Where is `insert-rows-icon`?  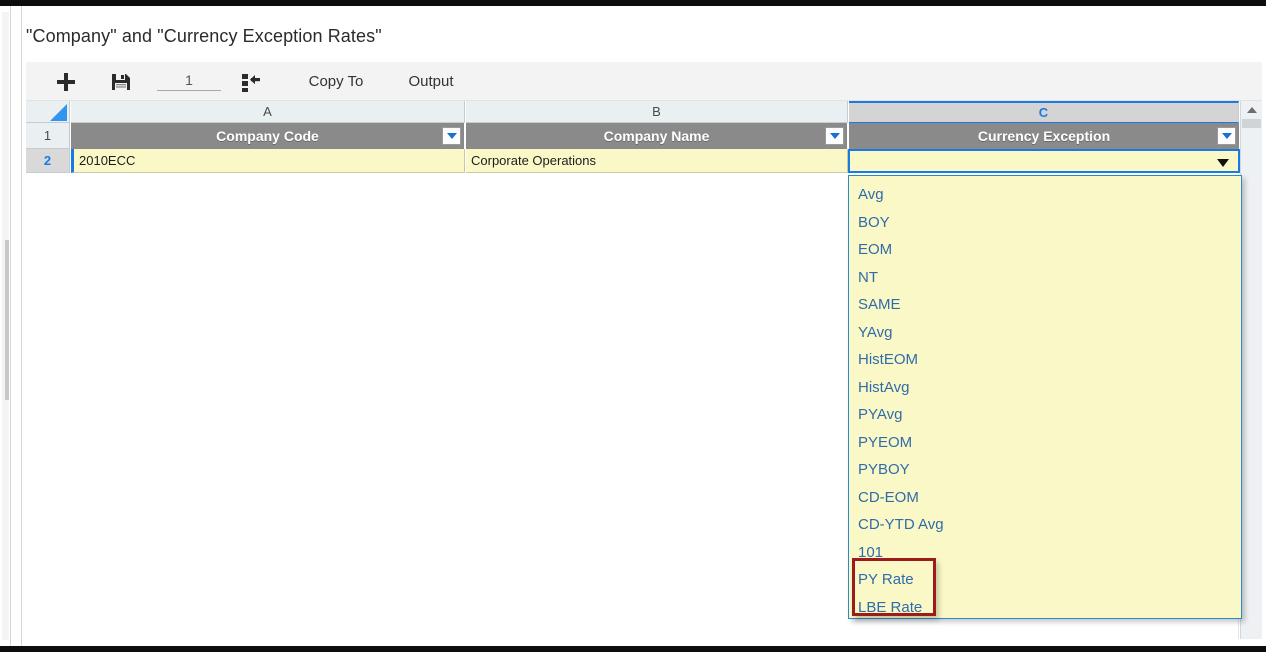 insert-rows-icon is located at coordinates (251, 82).